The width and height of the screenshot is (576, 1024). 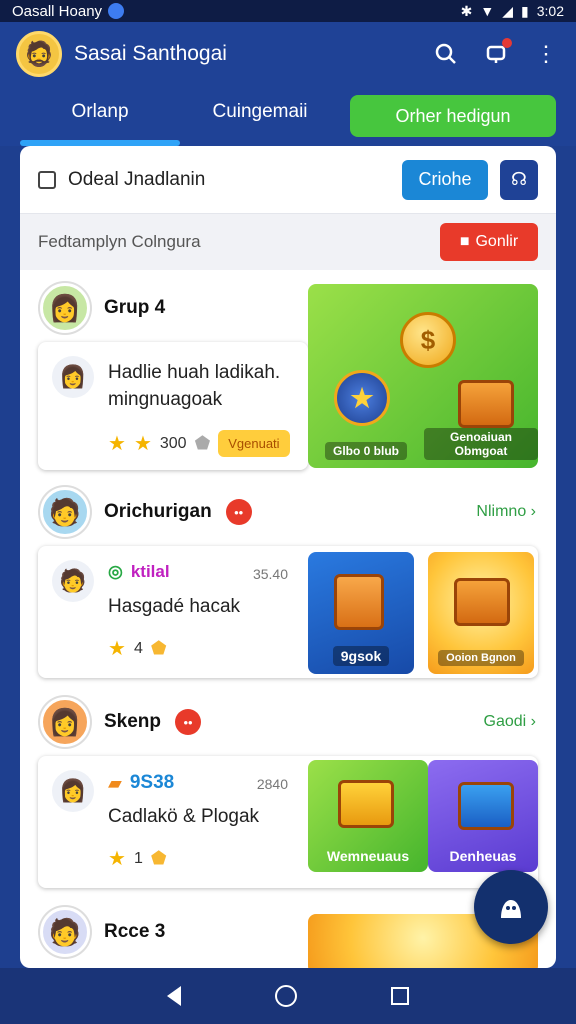 I want to click on item-title: Hadlie huah ladikah., so click(x=194, y=372).